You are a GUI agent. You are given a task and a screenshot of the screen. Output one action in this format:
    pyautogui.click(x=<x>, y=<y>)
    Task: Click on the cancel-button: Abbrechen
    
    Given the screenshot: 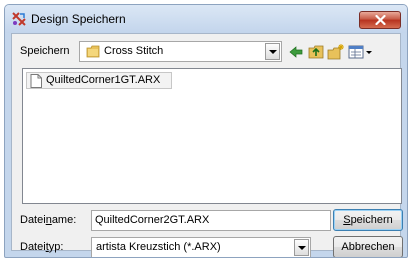 What is the action you would take?
    pyautogui.click(x=368, y=246)
    